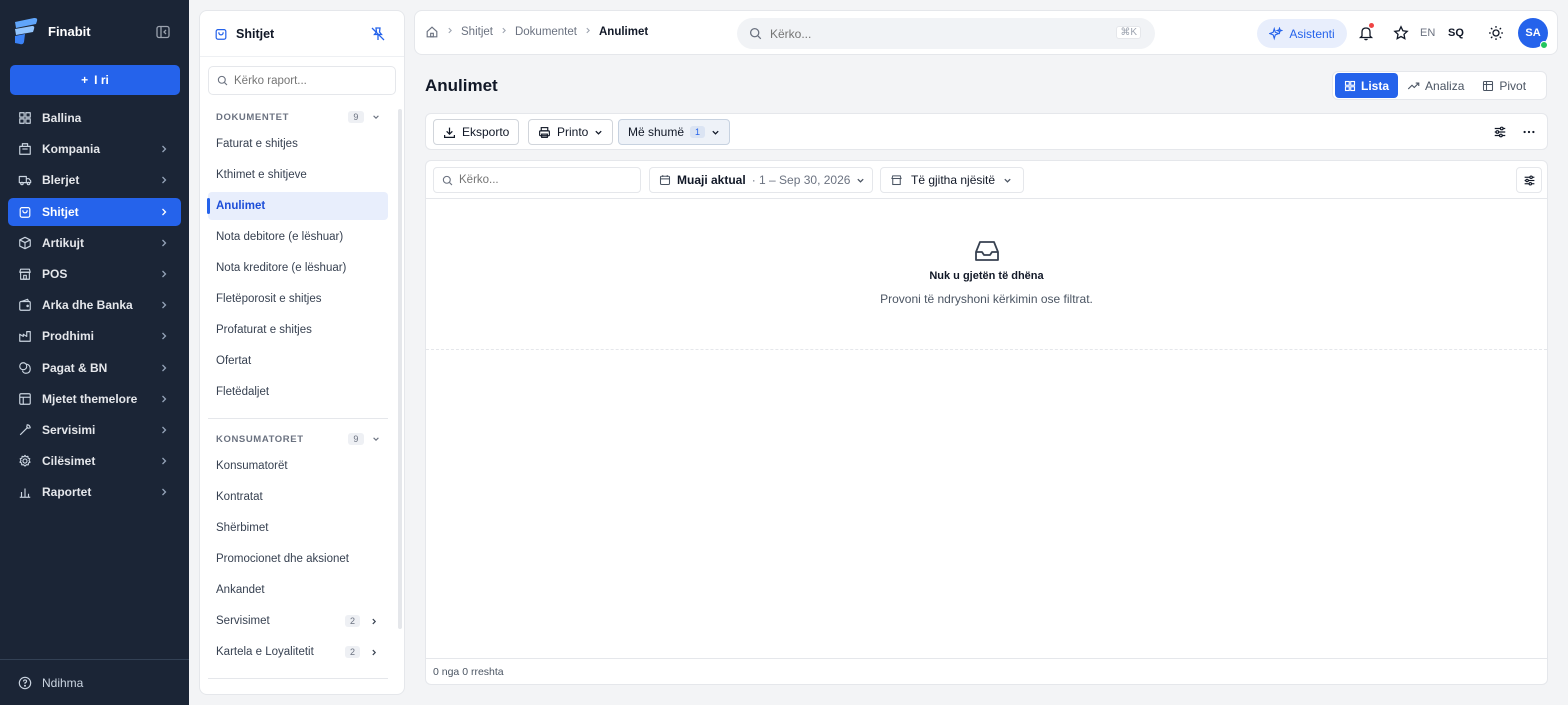 This screenshot has width=1568, height=705. What do you see at coordinates (298, 590) in the screenshot?
I see `panel-item: Ankandet` at bounding box center [298, 590].